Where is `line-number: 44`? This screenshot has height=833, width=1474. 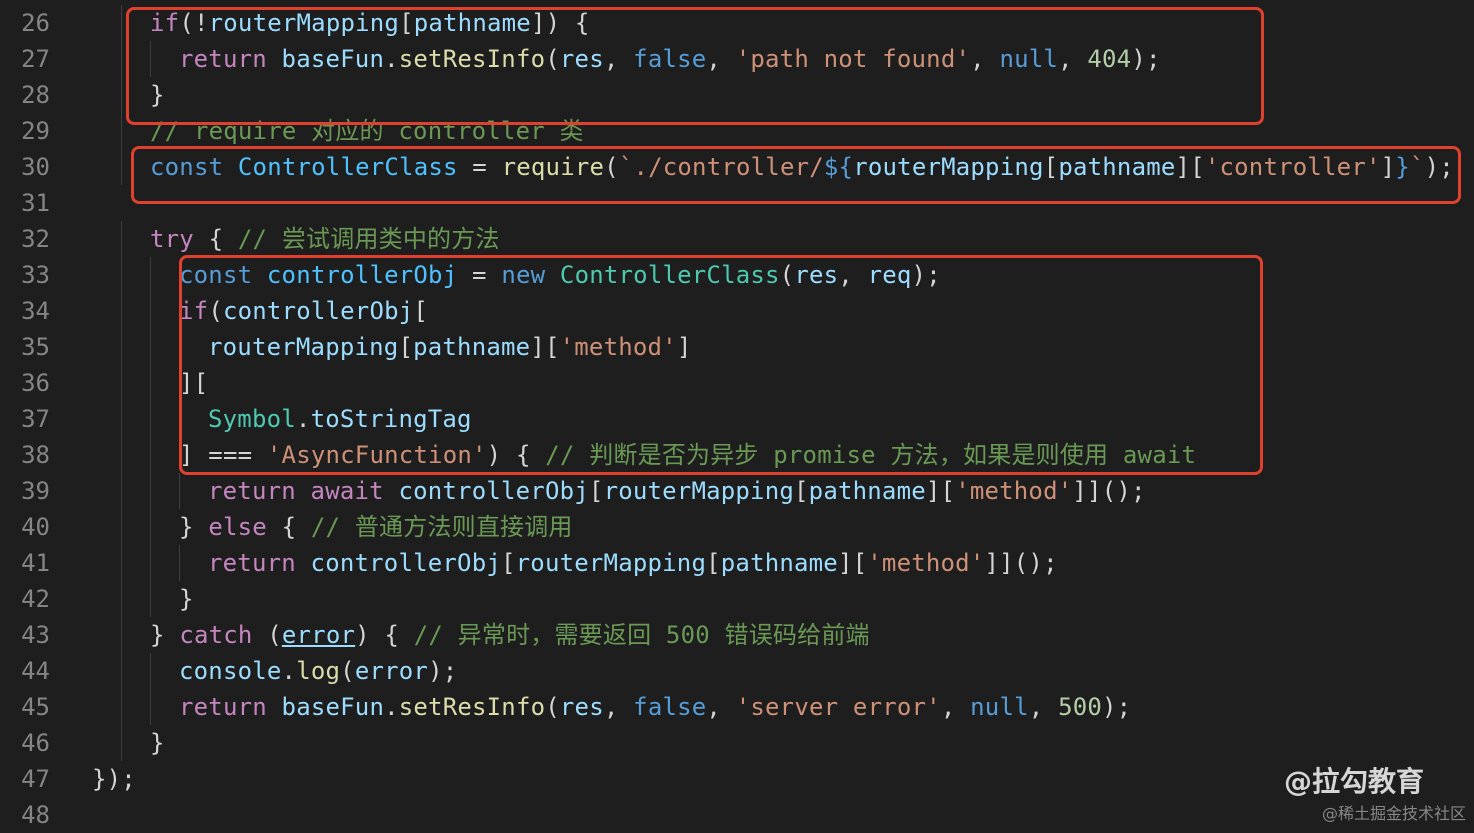
line-number: 44 is located at coordinates (35, 671).